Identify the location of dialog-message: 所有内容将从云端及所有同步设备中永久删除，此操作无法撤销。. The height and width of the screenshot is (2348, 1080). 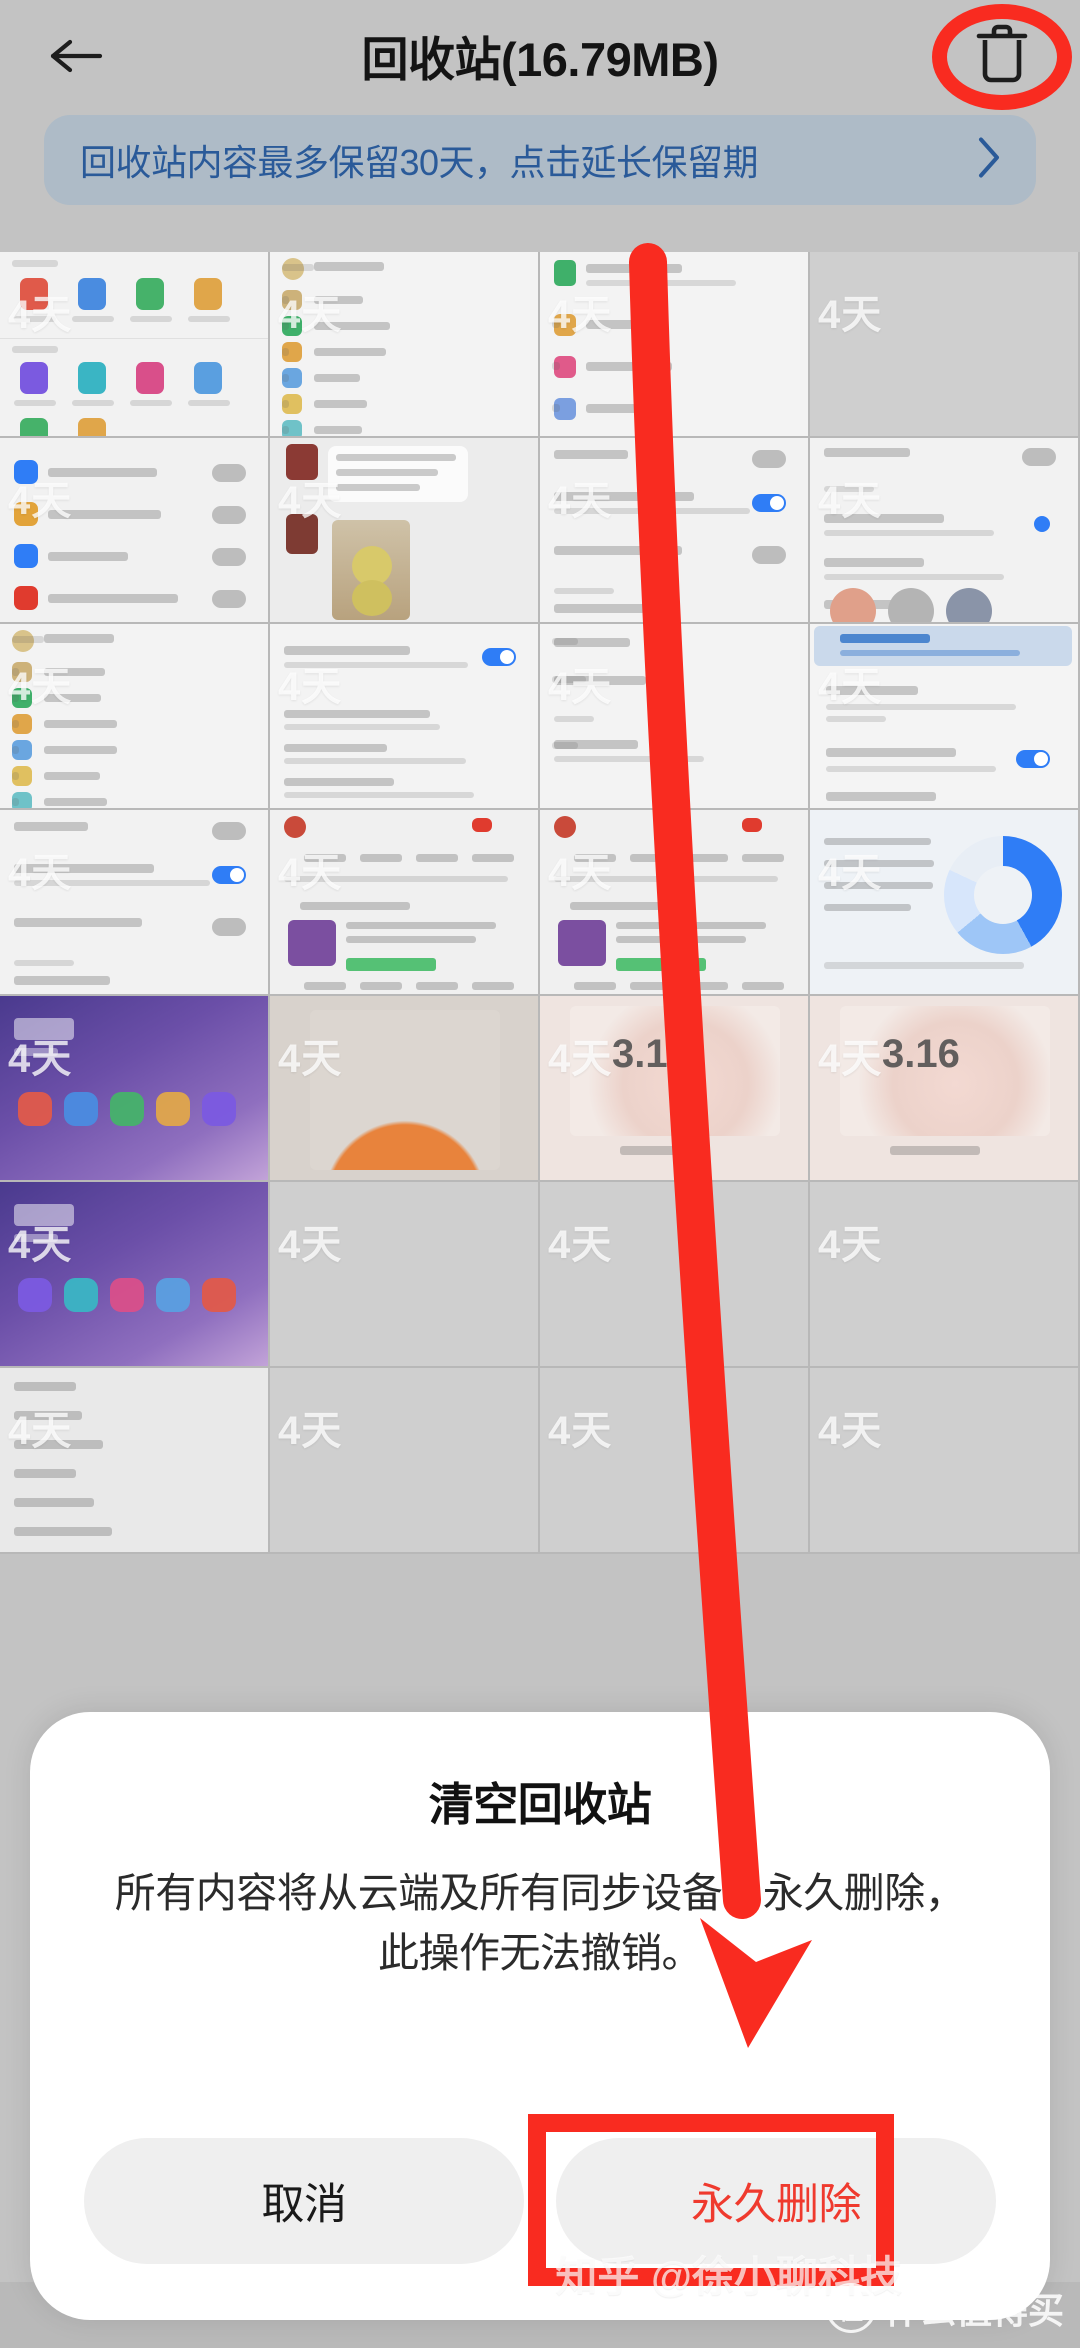
(540, 1923).